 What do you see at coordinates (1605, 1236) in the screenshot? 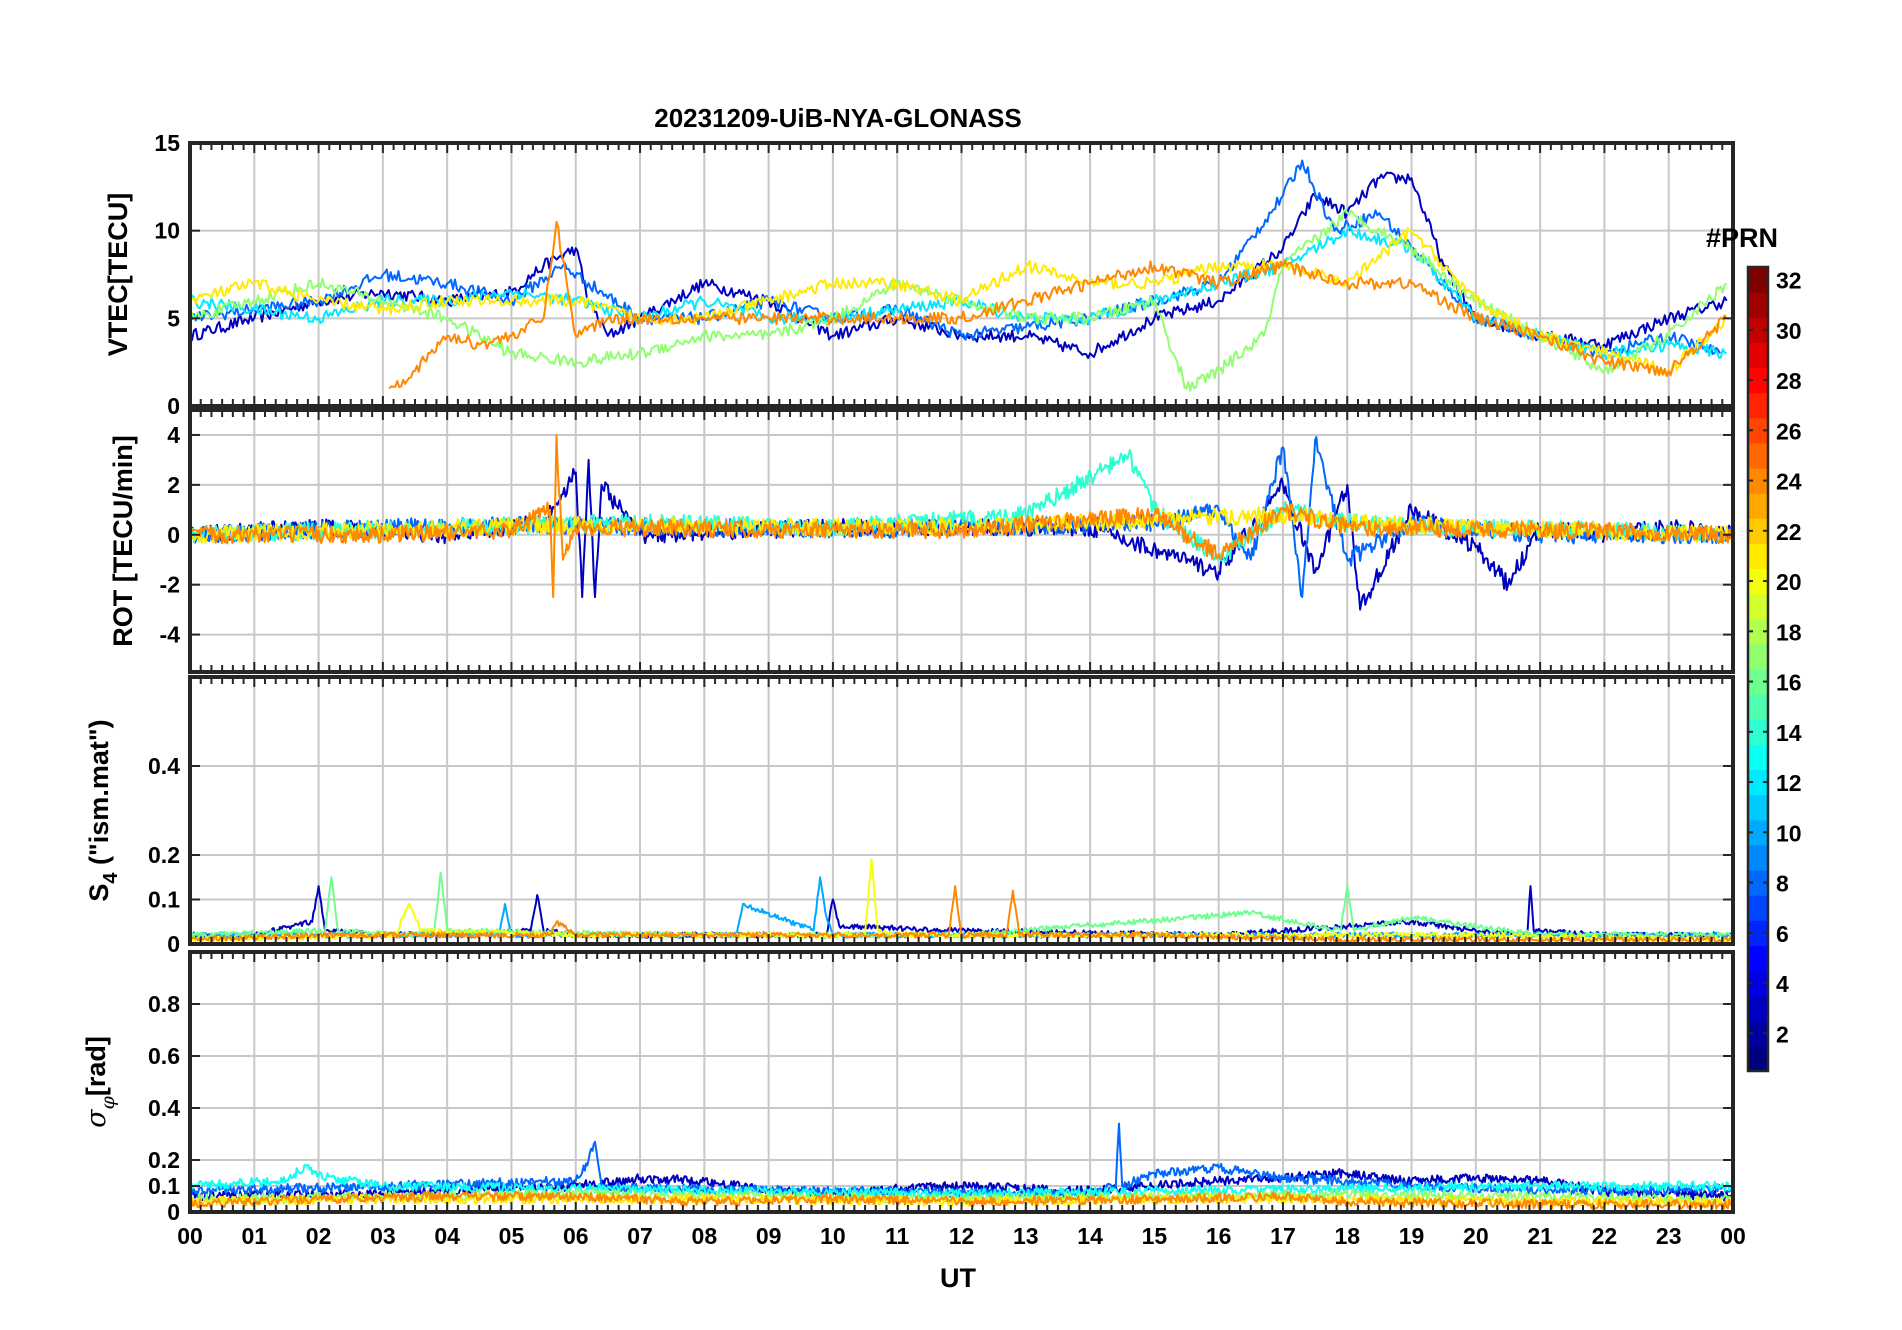
I see `x-tick-label: 22` at bounding box center [1605, 1236].